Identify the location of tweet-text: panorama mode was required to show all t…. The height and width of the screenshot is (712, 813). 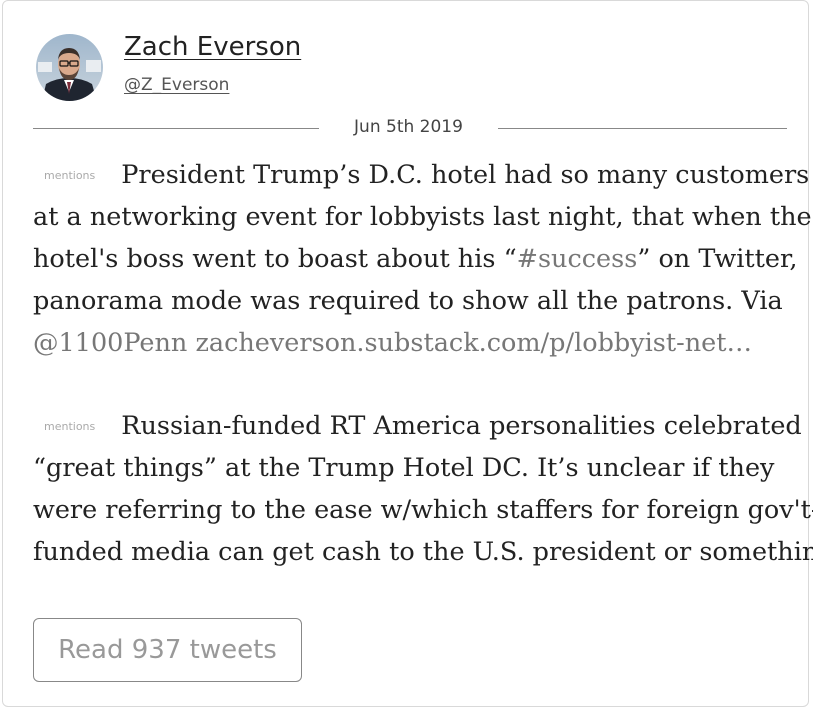
(408, 301).